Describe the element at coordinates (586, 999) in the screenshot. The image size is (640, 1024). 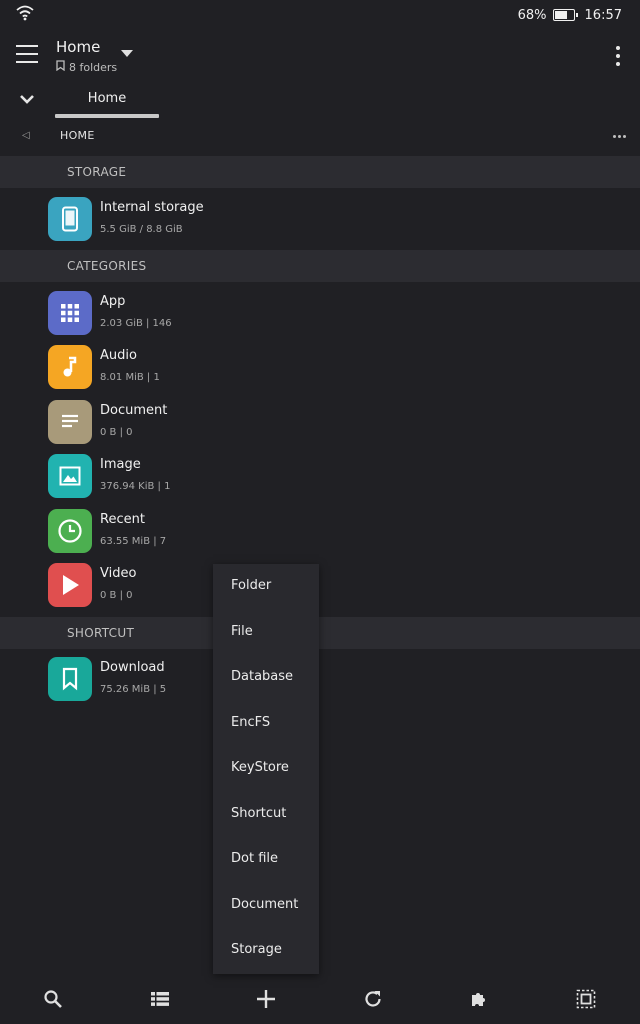
I see `select-all-icon` at that location.